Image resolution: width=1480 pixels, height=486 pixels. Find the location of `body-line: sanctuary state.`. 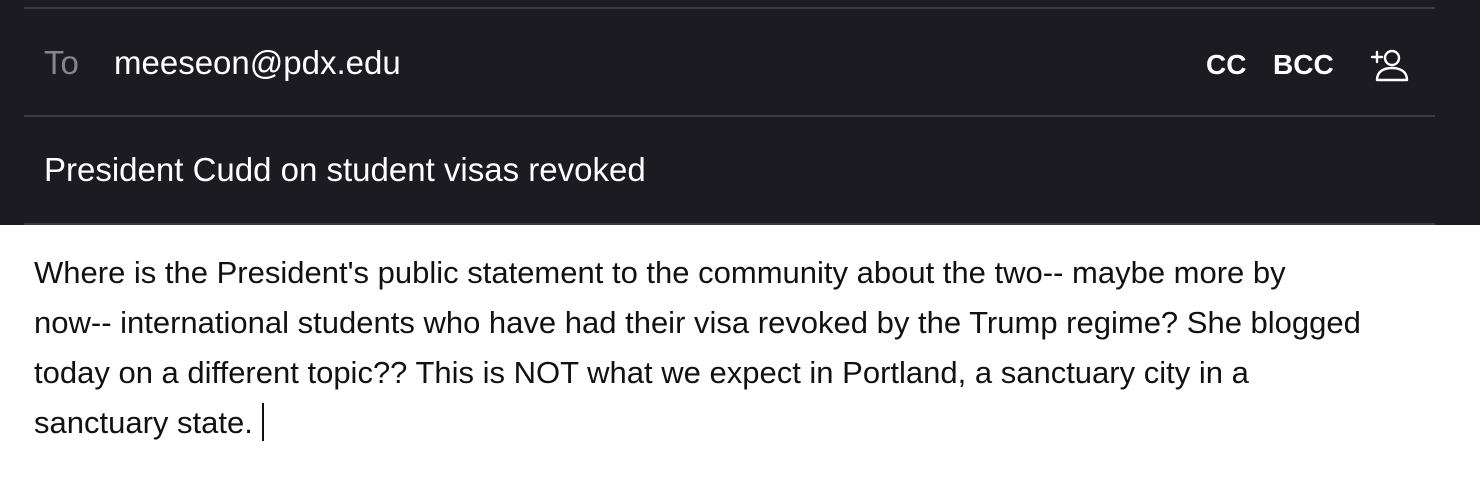

body-line: sanctuary state. is located at coordinates (143, 422).